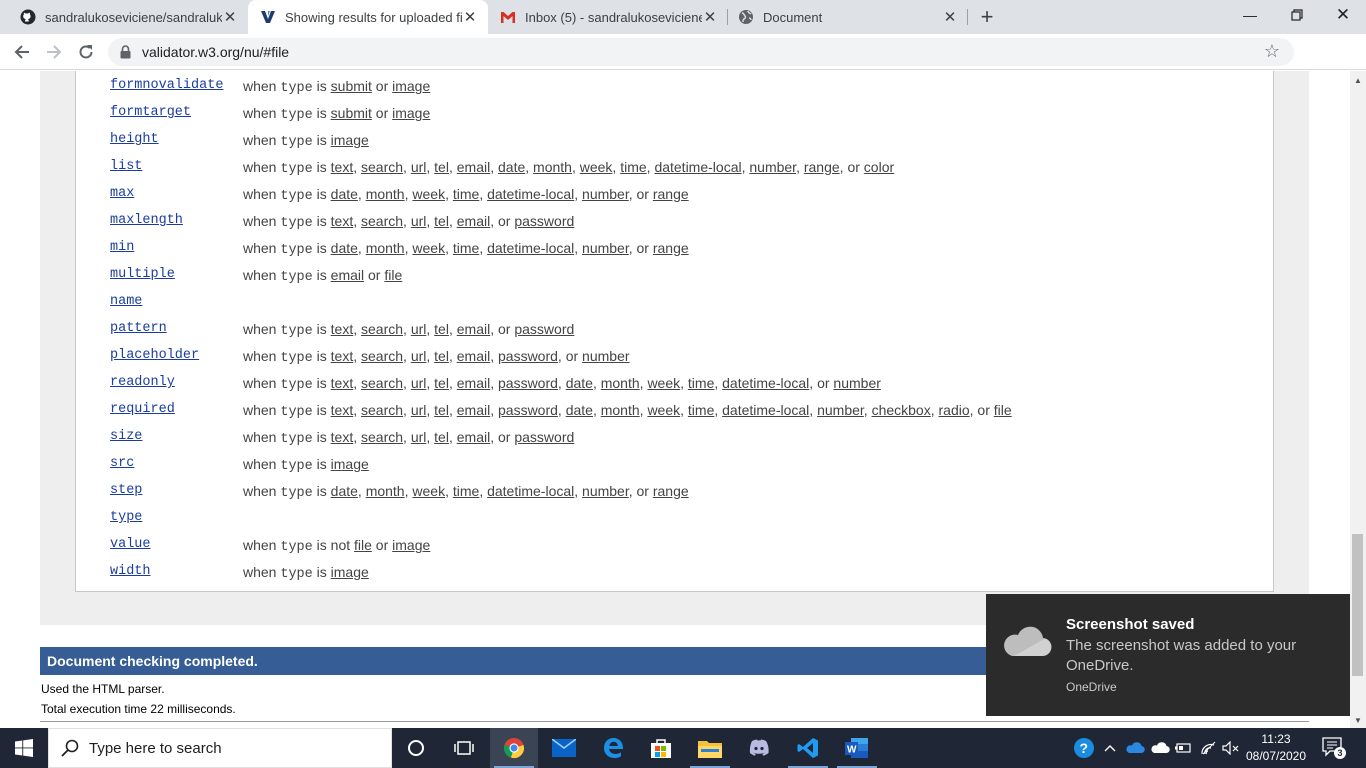 The height and width of the screenshot is (768, 1366). I want to click on attribute-name-link: maxlength, so click(146, 220).